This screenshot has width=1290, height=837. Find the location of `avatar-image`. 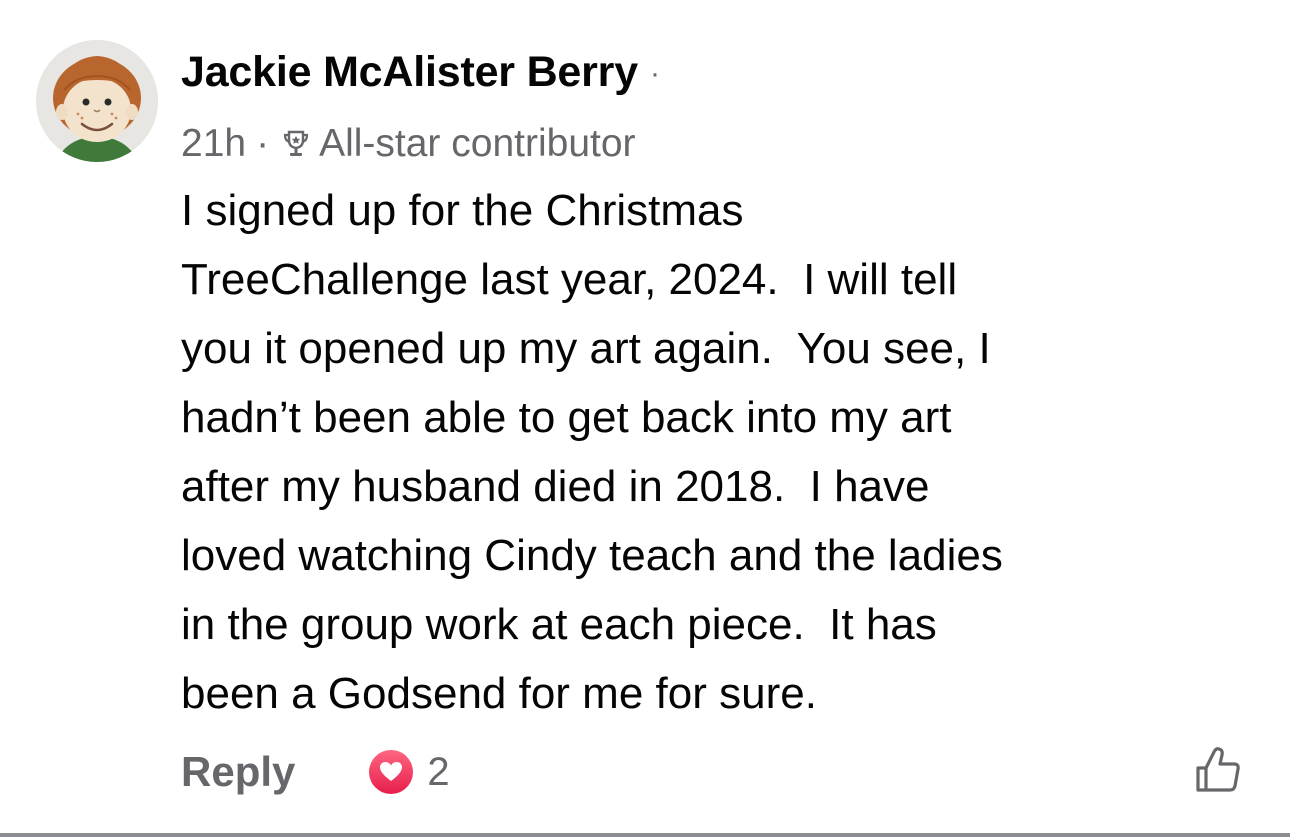

avatar-image is located at coordinates (97, 101).